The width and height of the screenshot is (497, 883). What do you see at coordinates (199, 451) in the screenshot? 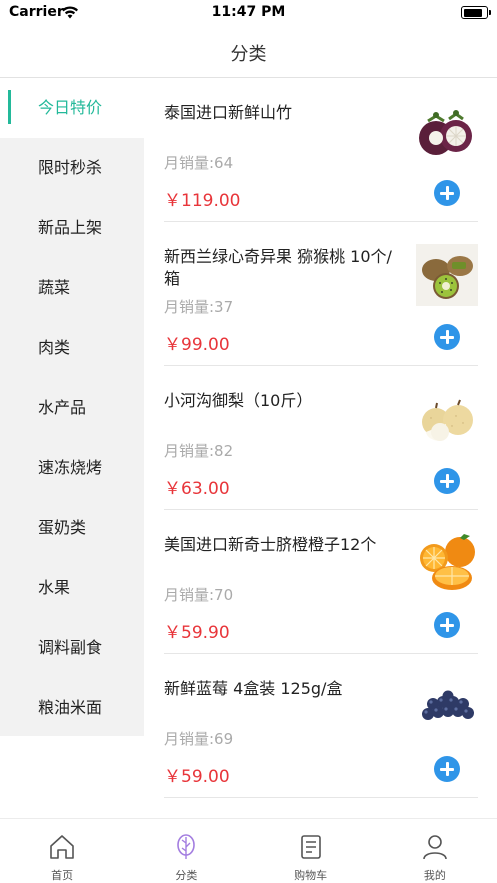
I see `monthly-sales: 月销量:82` at bounding box center [199, 451].